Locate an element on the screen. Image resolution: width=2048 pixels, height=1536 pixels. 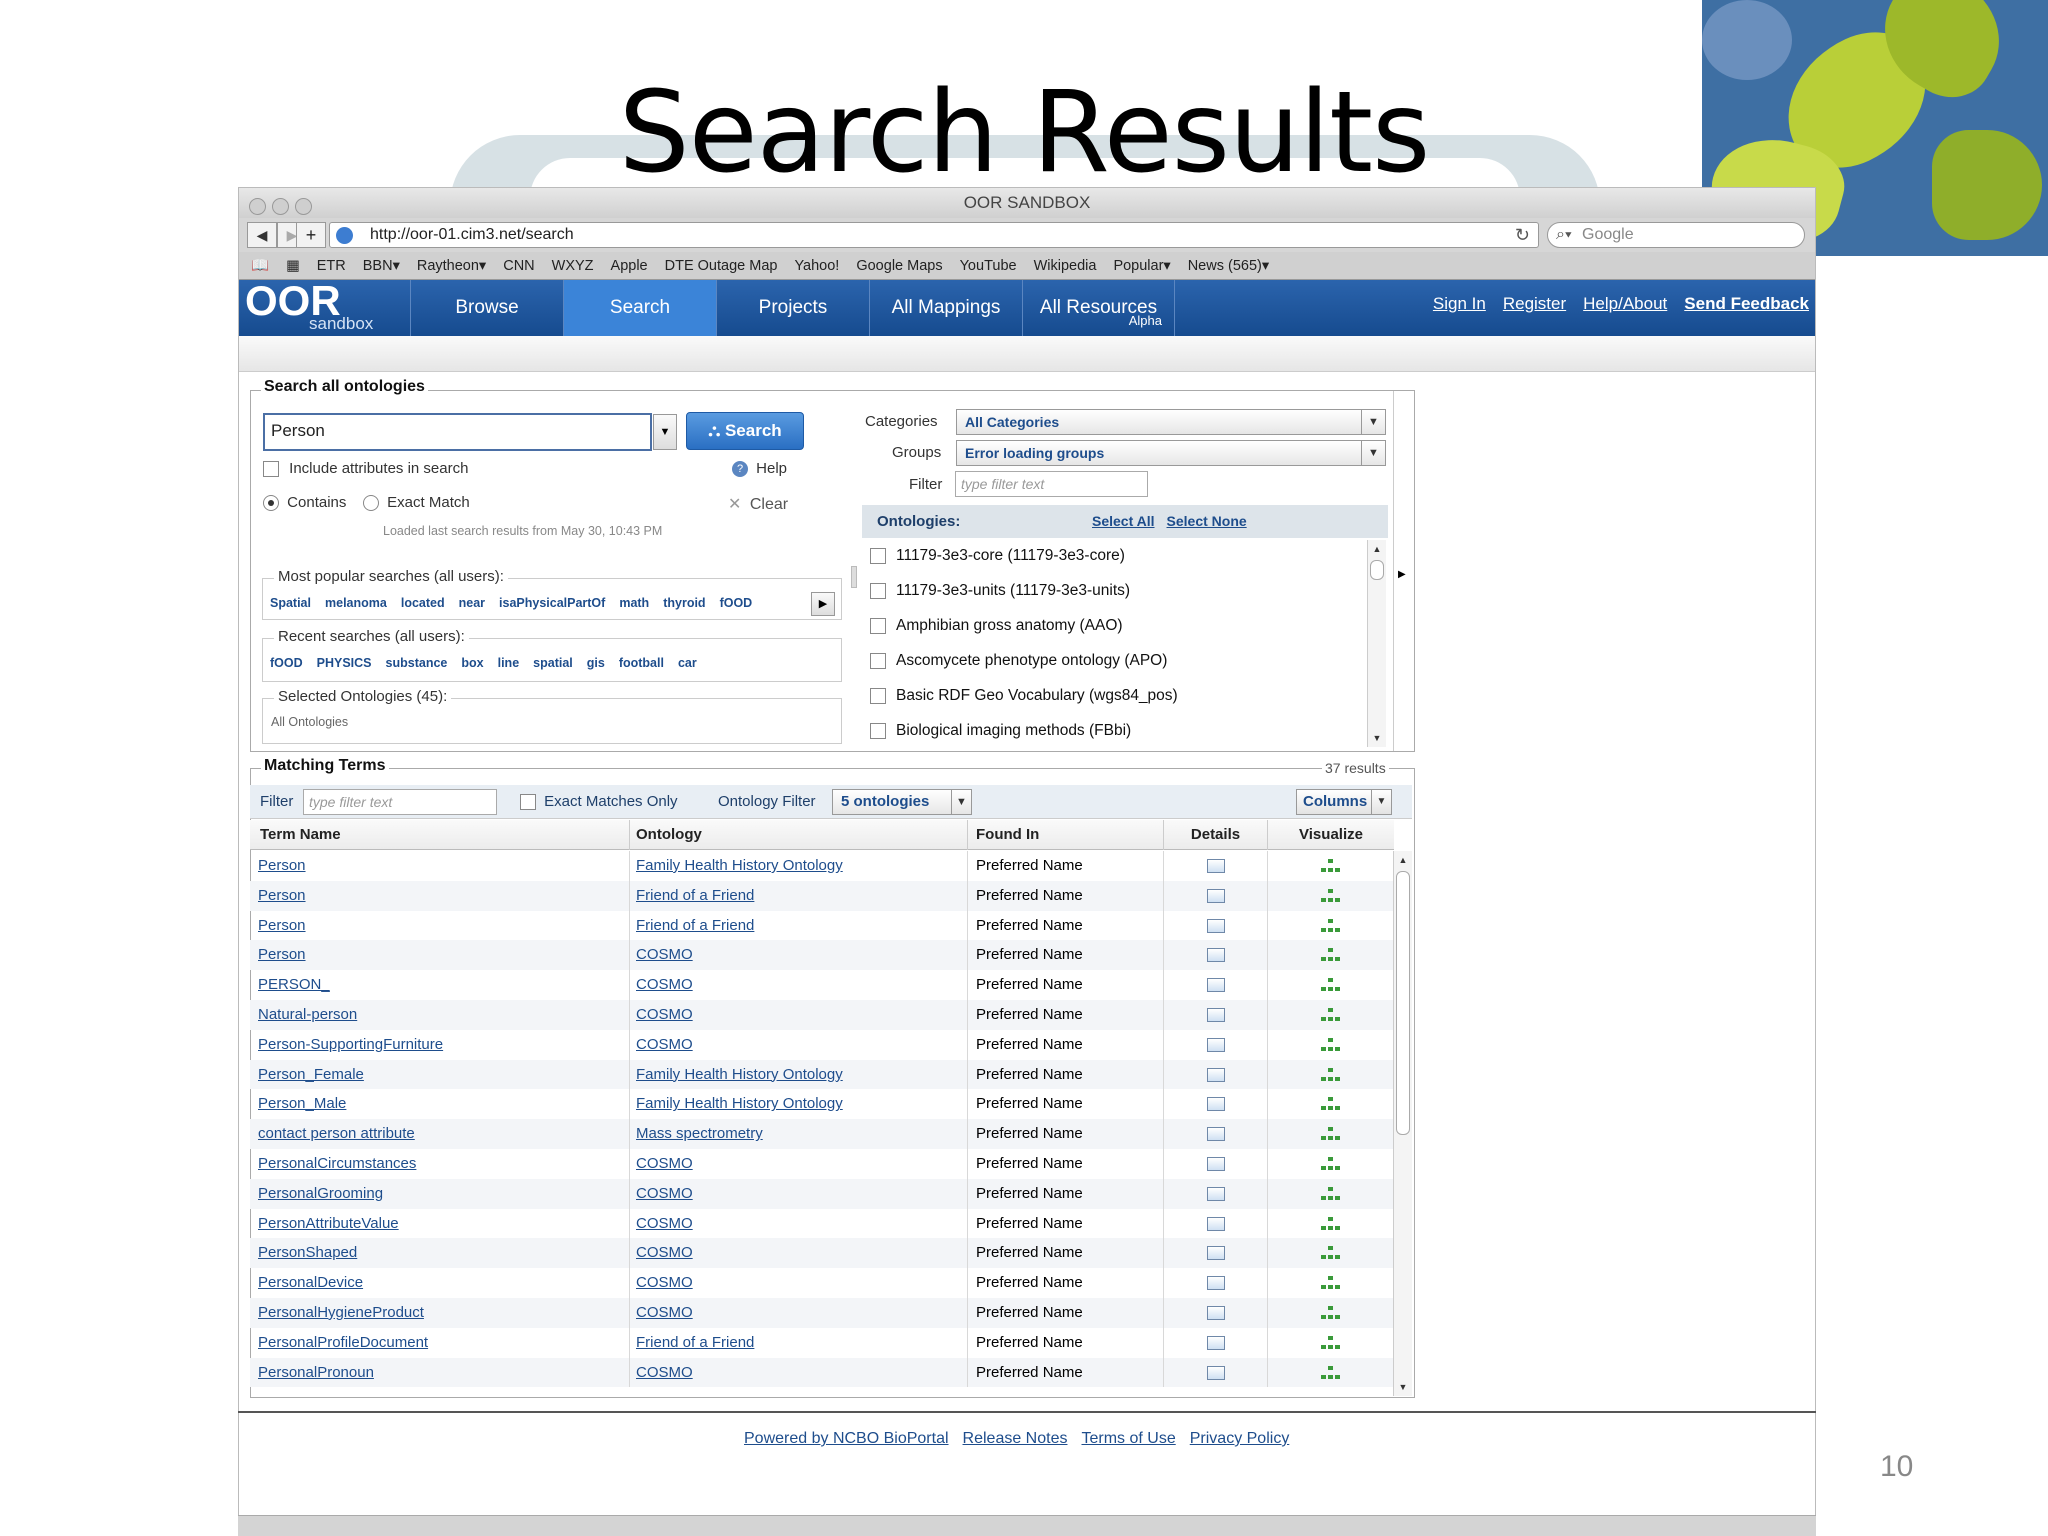
bookmark: WXYZ is located at coordinates (573, 266).